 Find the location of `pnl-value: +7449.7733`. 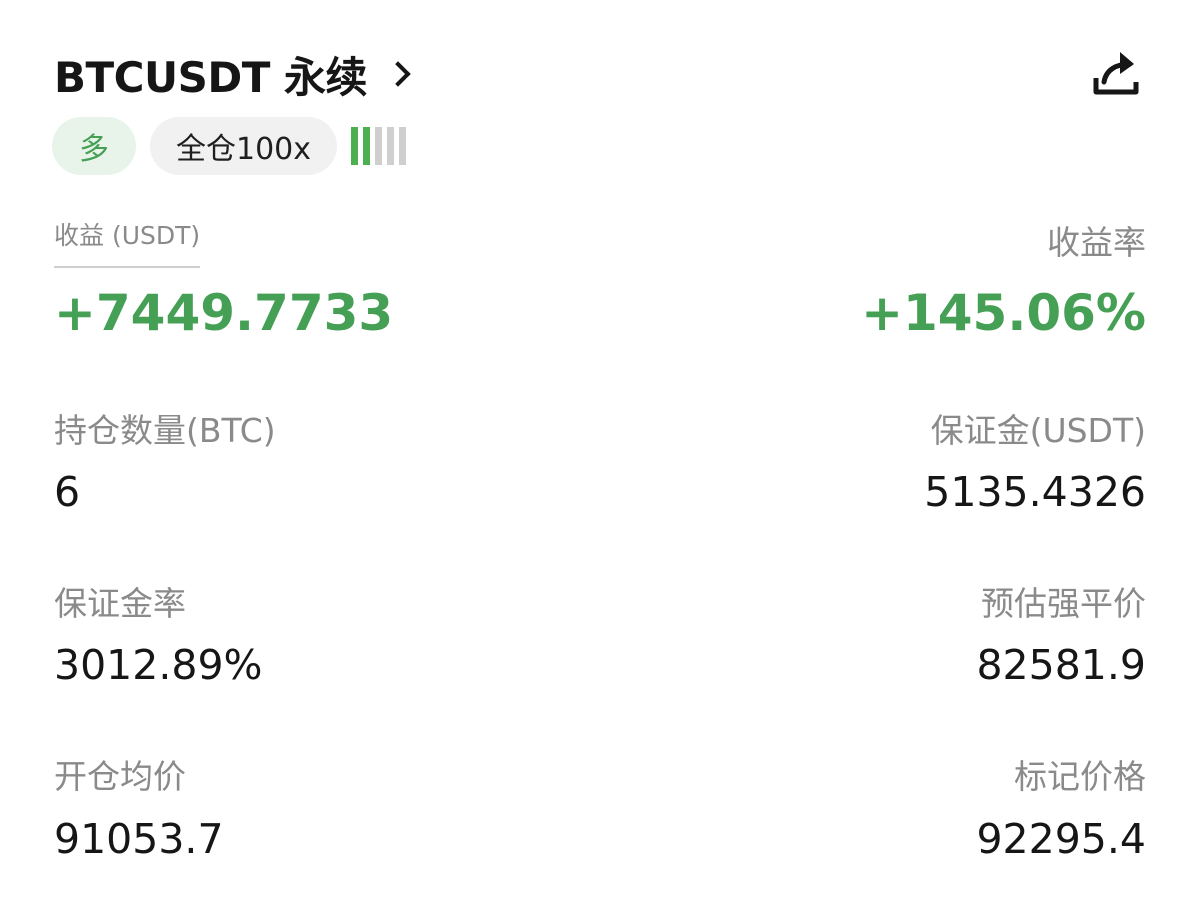

pnl-value: +7449.7733 is located at coordinates (224, 313).